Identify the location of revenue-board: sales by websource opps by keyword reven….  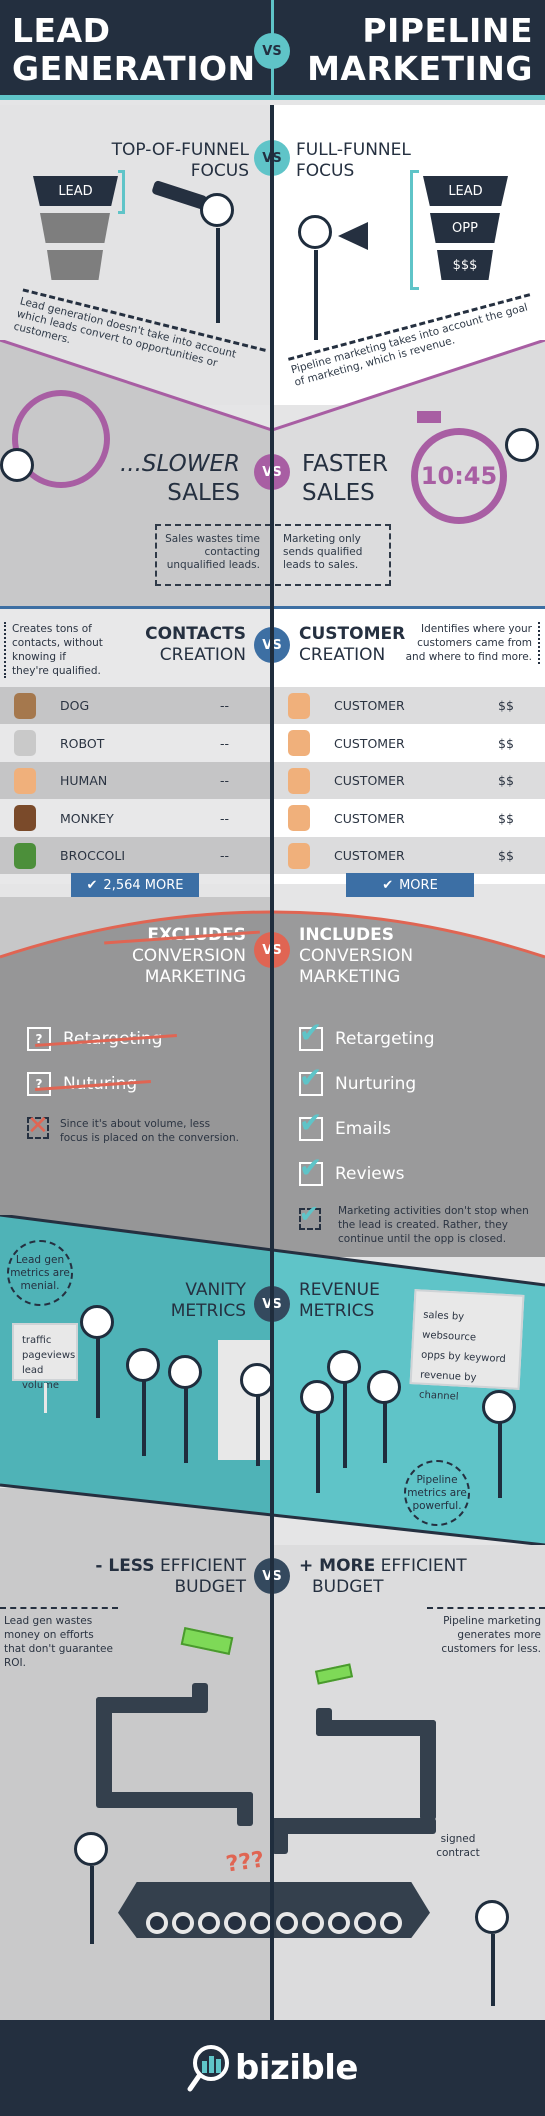
(467, 1346).